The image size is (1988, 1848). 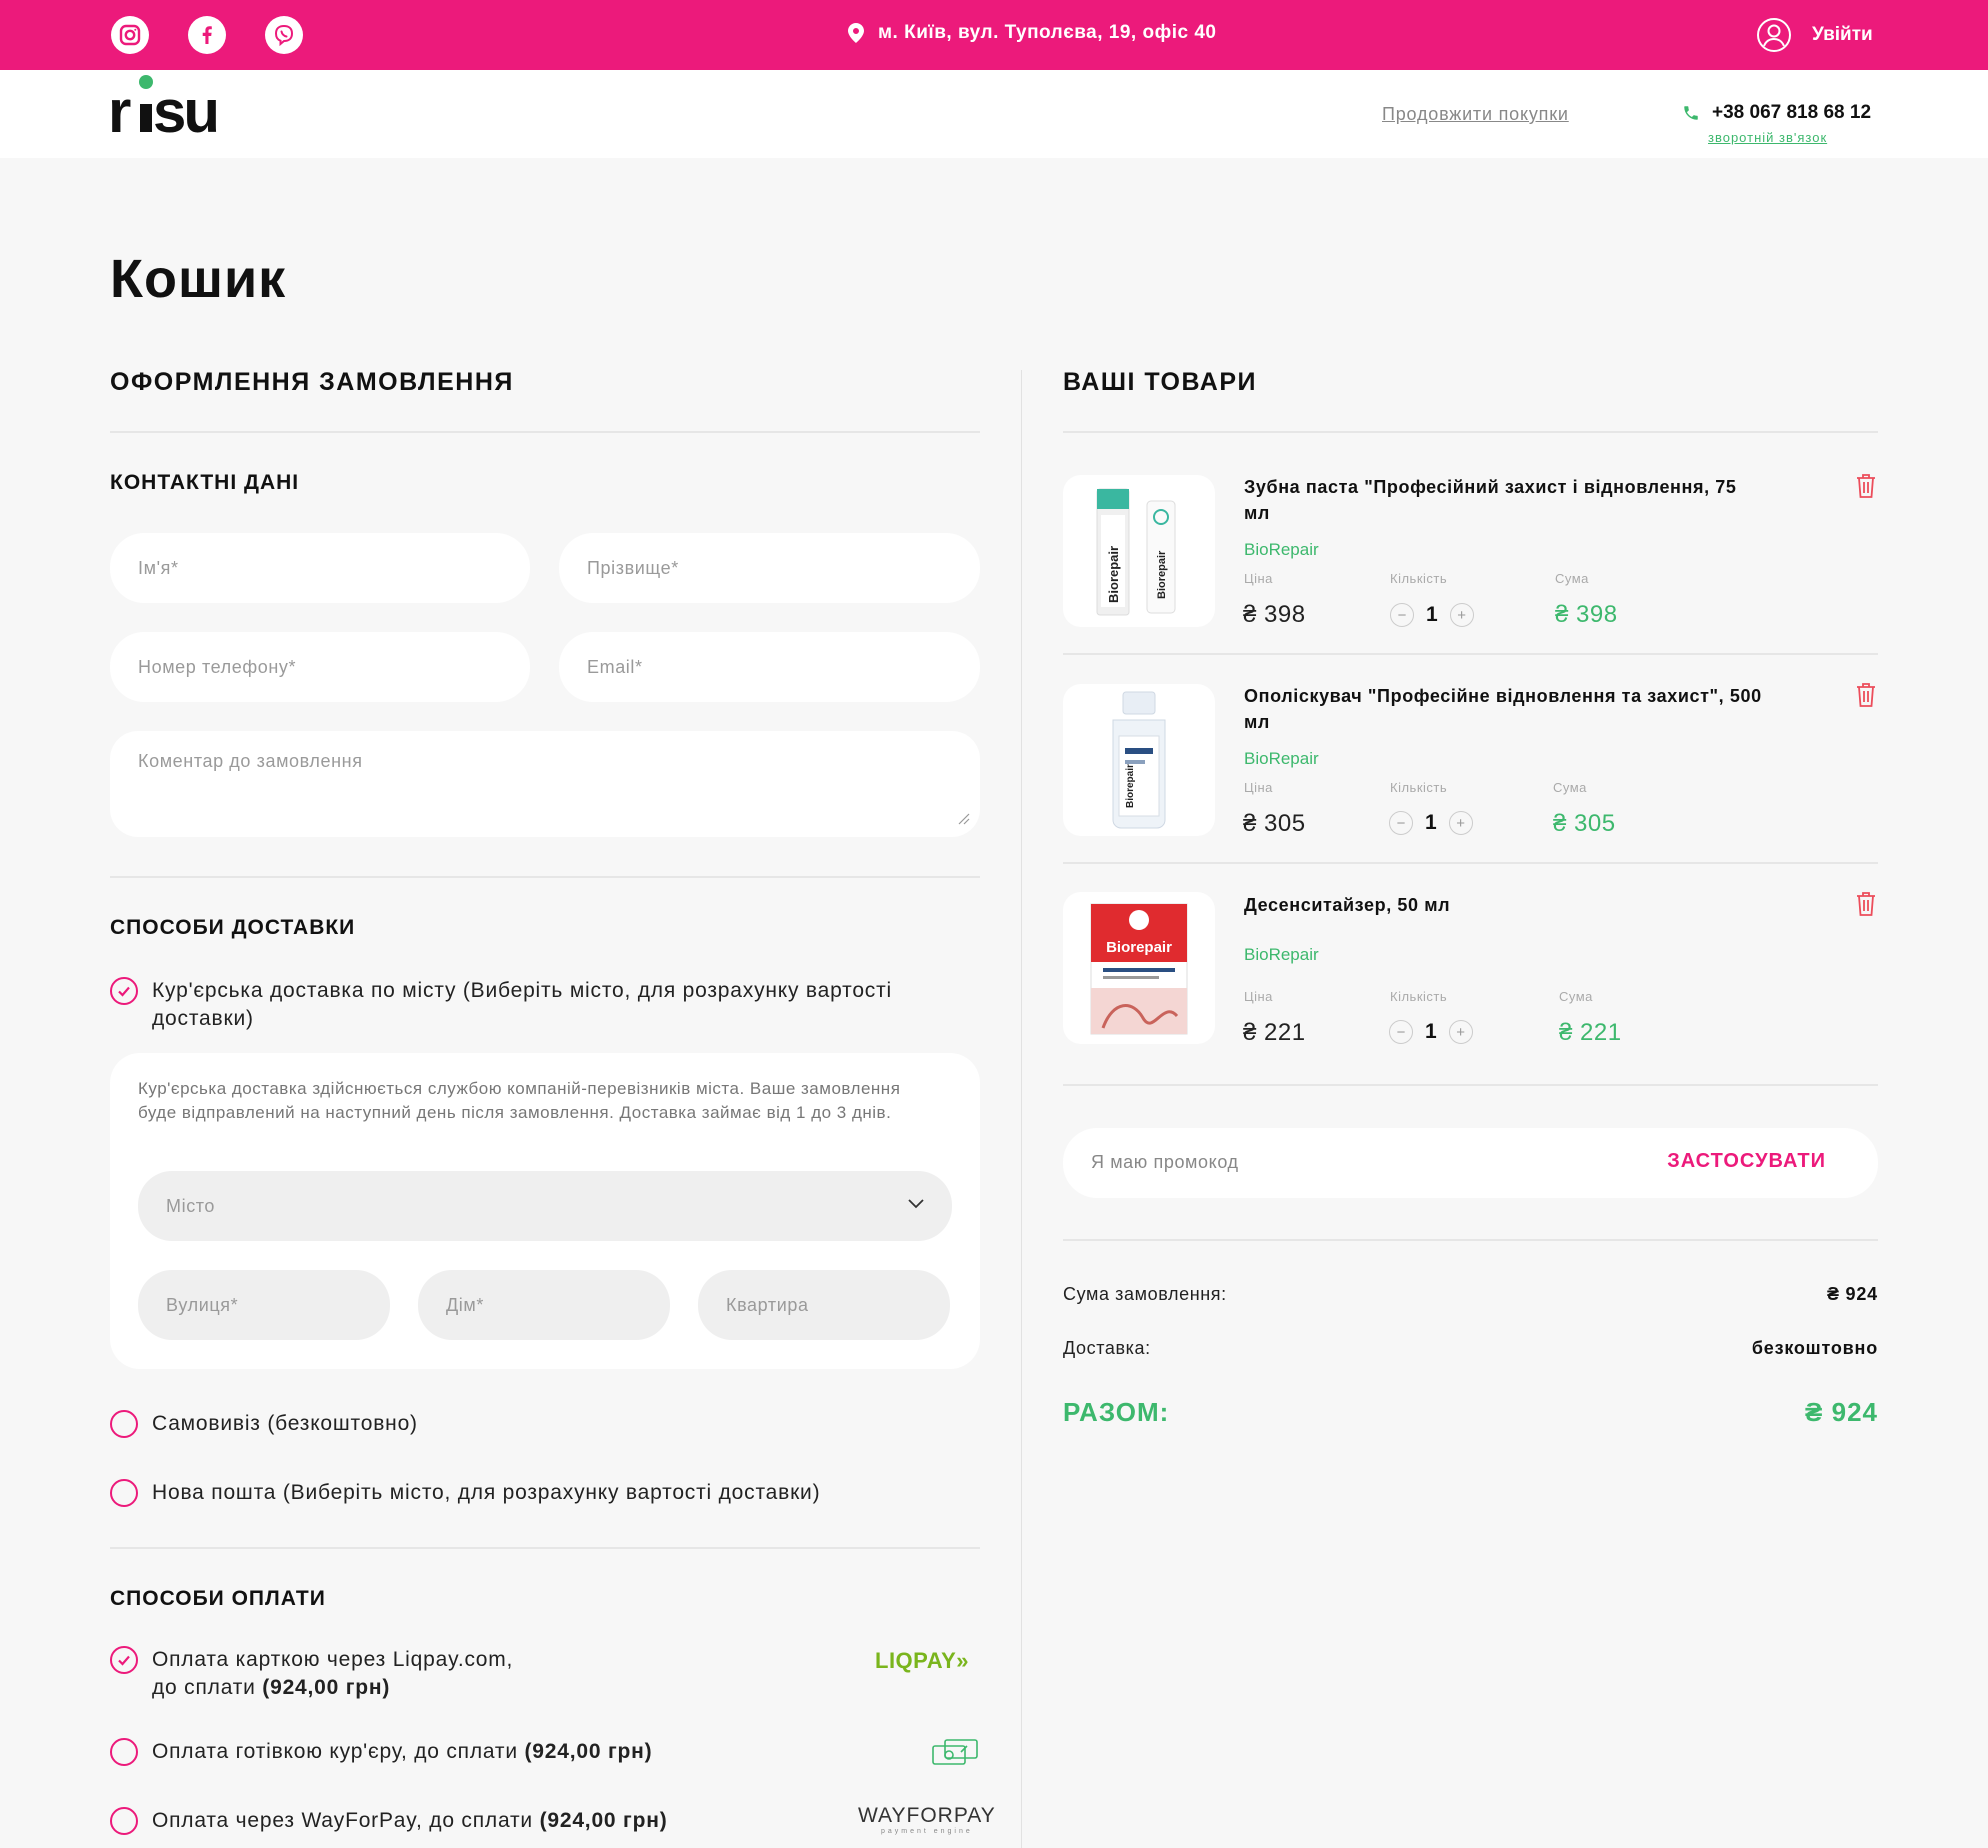 I want to click on product-image-toothpaste: Biorepair Biorepair, so click(x=1139, y=551).